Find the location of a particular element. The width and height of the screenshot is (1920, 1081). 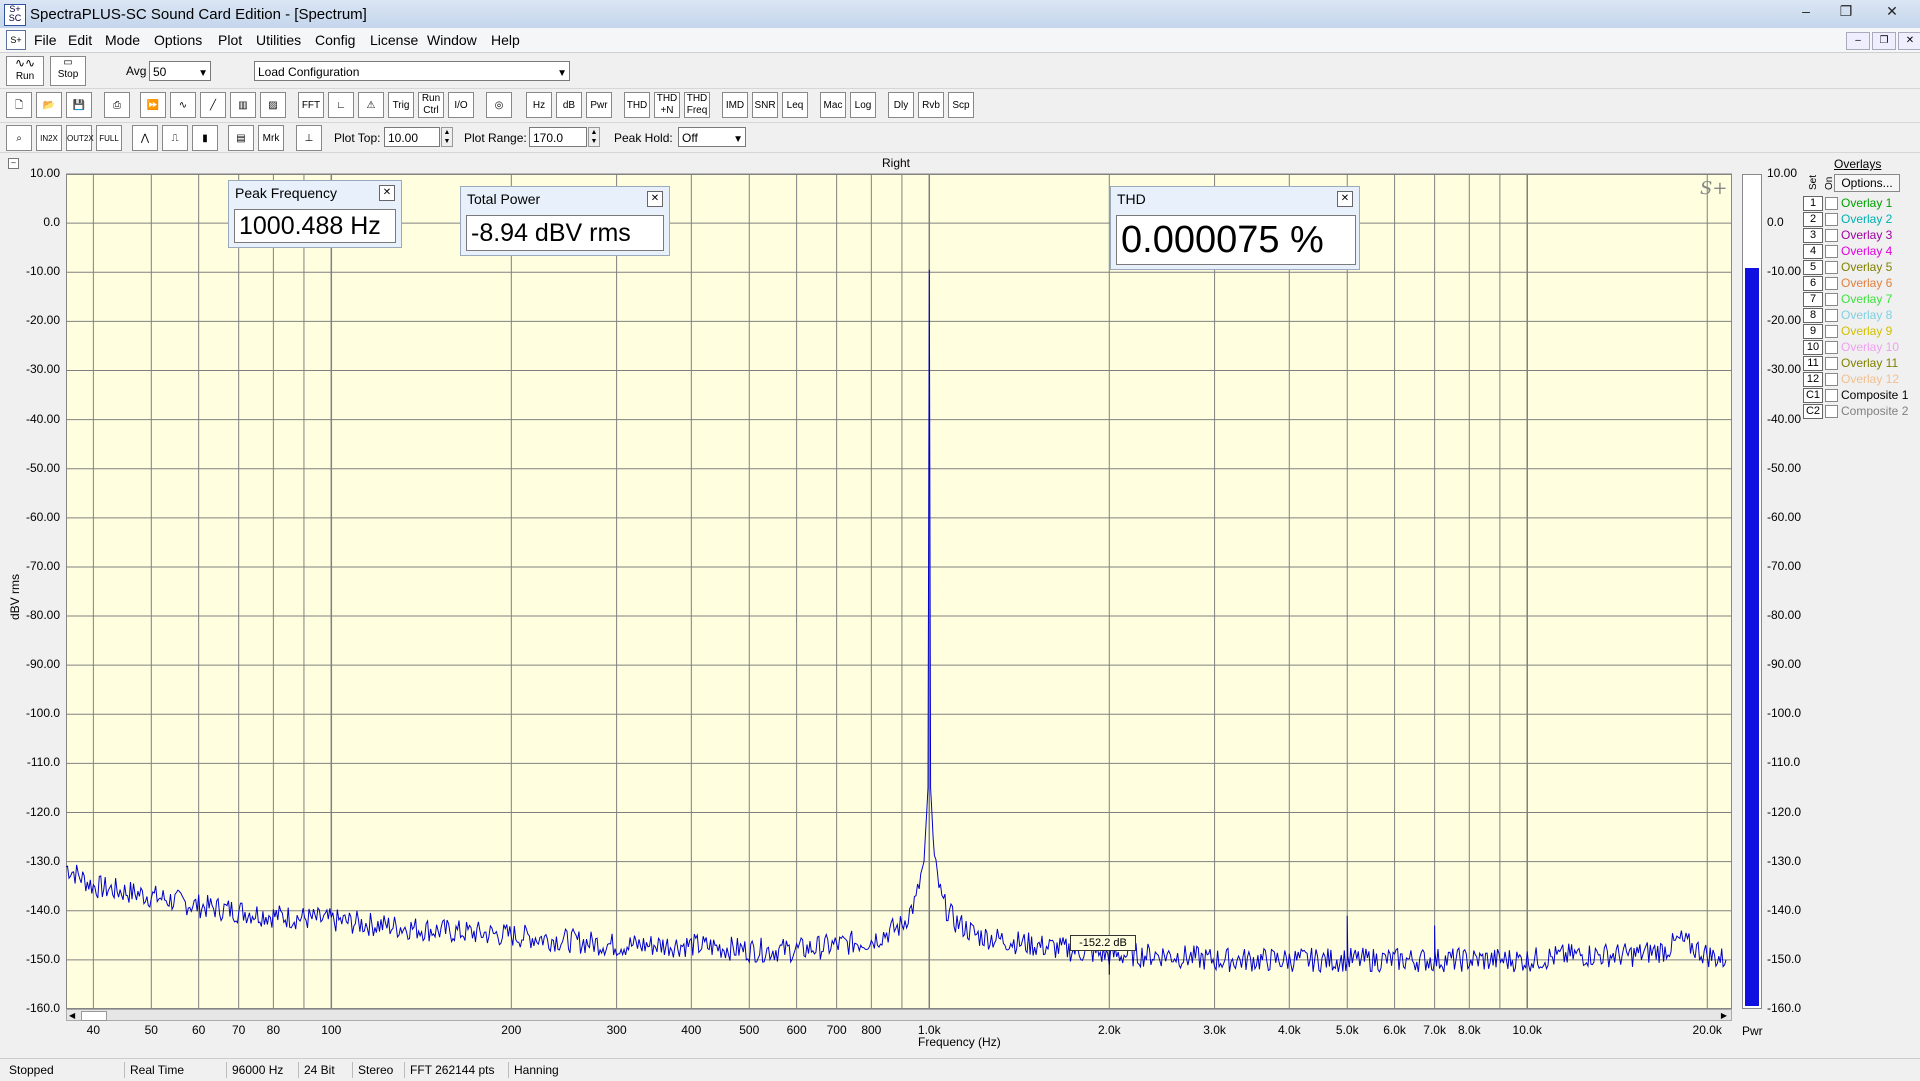

x-tick-label: 200 is located at coordinates (511, 1030).